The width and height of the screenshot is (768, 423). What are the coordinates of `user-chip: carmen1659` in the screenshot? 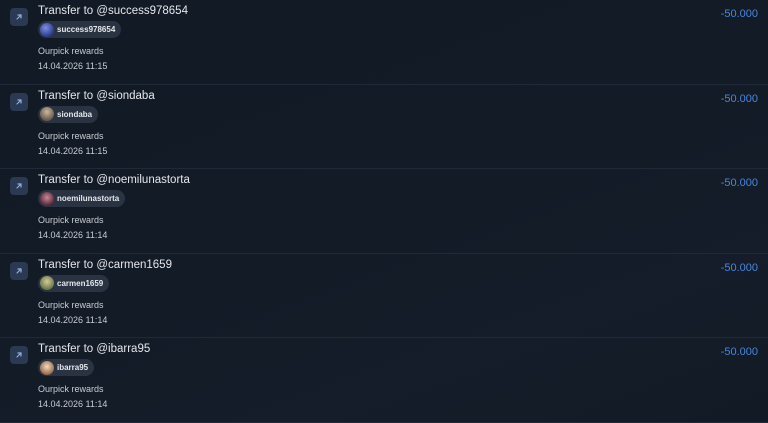 It's located at (74, 283).